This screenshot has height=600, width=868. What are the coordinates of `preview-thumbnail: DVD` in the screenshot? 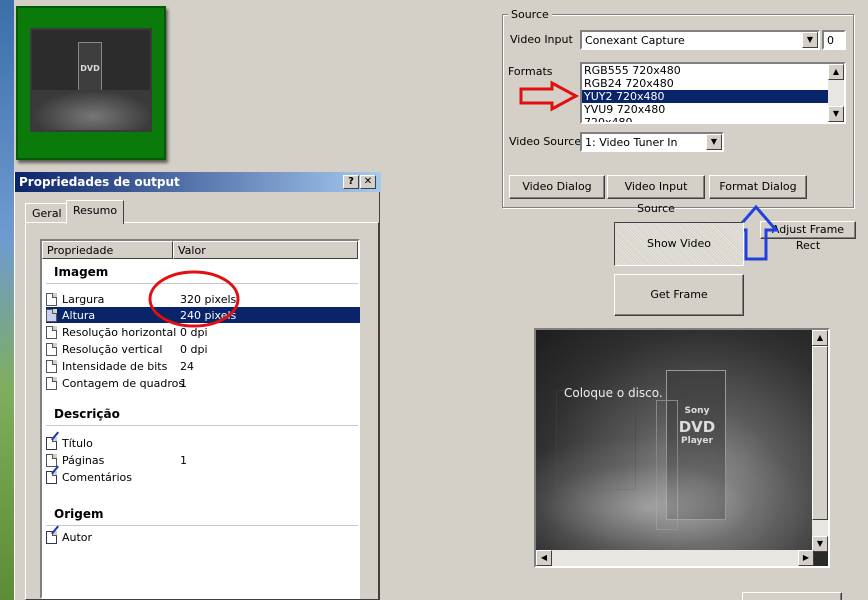 It's located at (91, 83).